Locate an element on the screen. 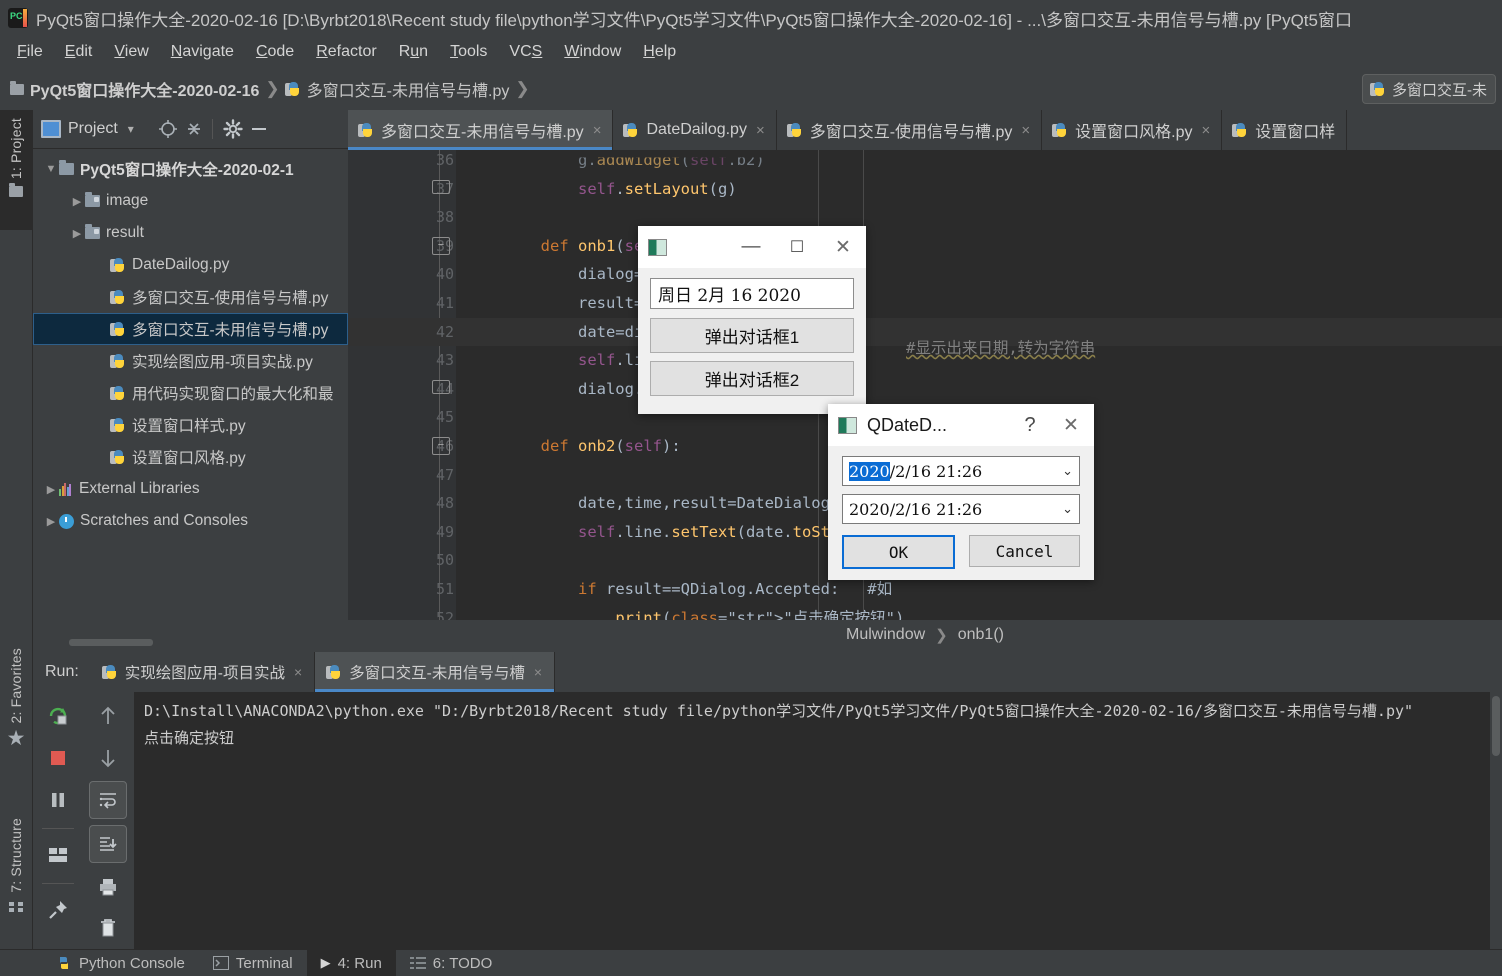 This screenshot has height=976, width=1502. collapse-all-icon is located at coordinates (194, 129).